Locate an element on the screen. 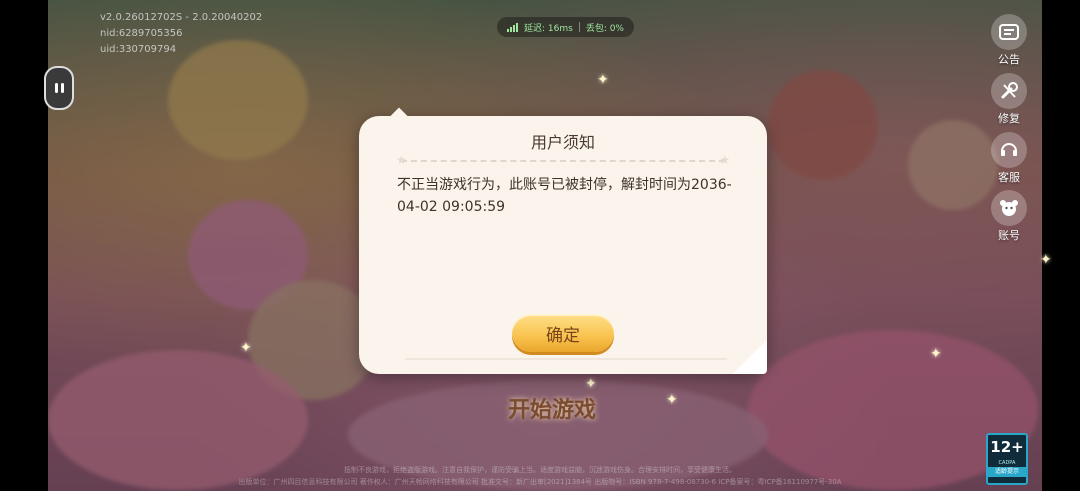 The width and height of the screenshot is (1080, 491). latency-text: 延迟: 16ms is located at coordinates (548, 28).